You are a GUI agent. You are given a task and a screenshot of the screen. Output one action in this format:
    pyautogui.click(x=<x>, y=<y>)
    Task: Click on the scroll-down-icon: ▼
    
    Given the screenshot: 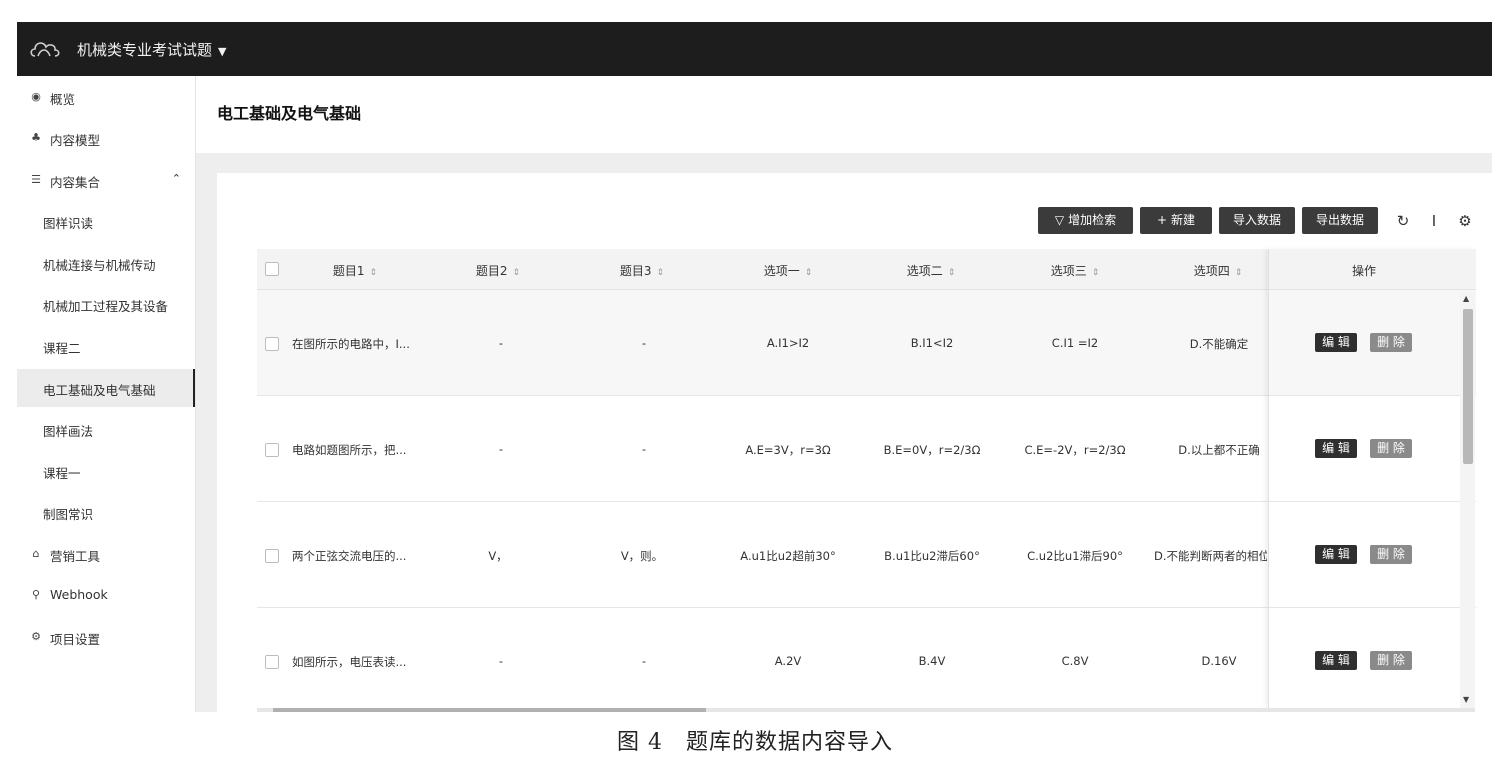 What is the action you would take?
    pyautogui.click(x=1466, y=699)
    